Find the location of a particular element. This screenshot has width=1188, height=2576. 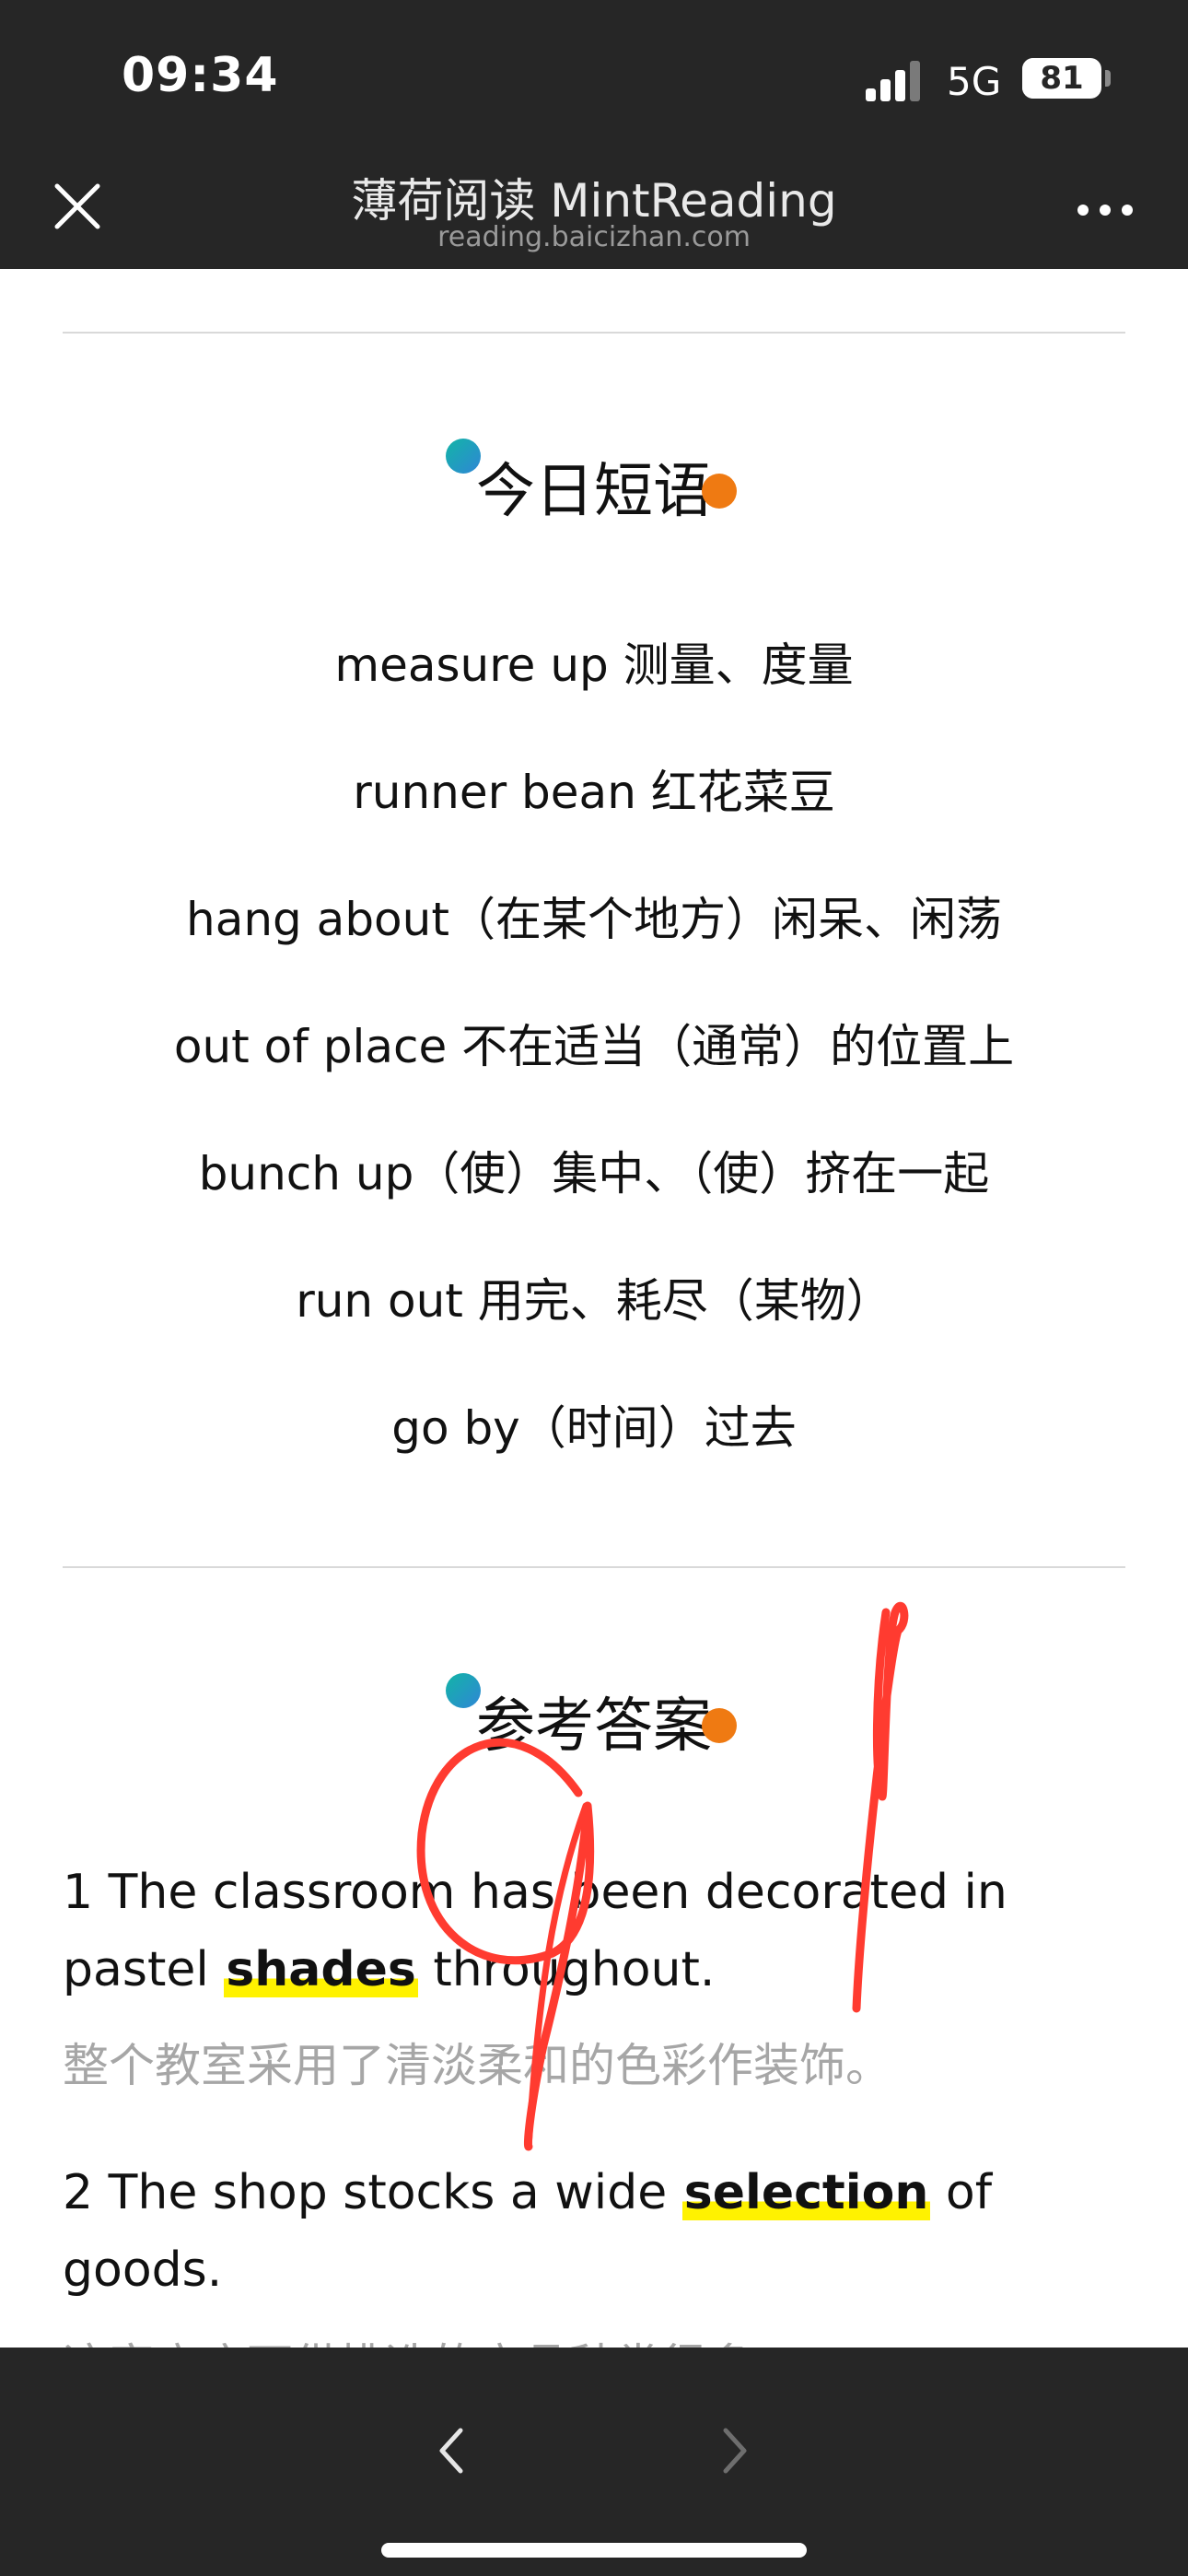

phrase-item: bunch up（使）集中、（使）挤在一起 is located at coordinates (594, 1173).